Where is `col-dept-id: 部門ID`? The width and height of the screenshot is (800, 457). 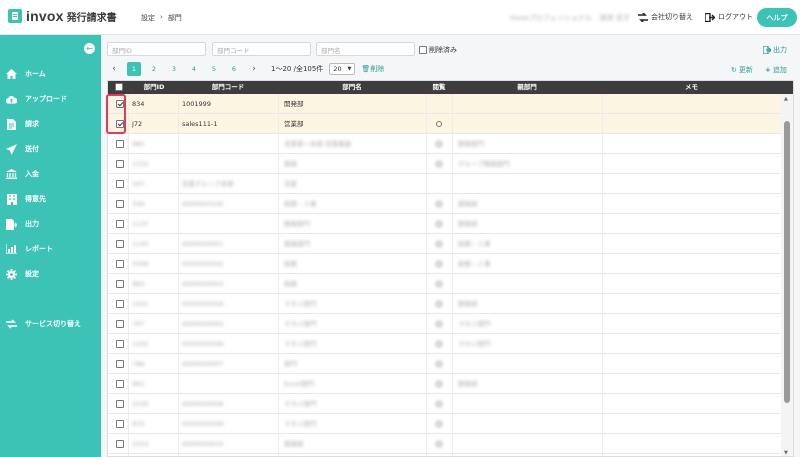
col-dept-id: 部門ID is located at coordinates (154, 87).